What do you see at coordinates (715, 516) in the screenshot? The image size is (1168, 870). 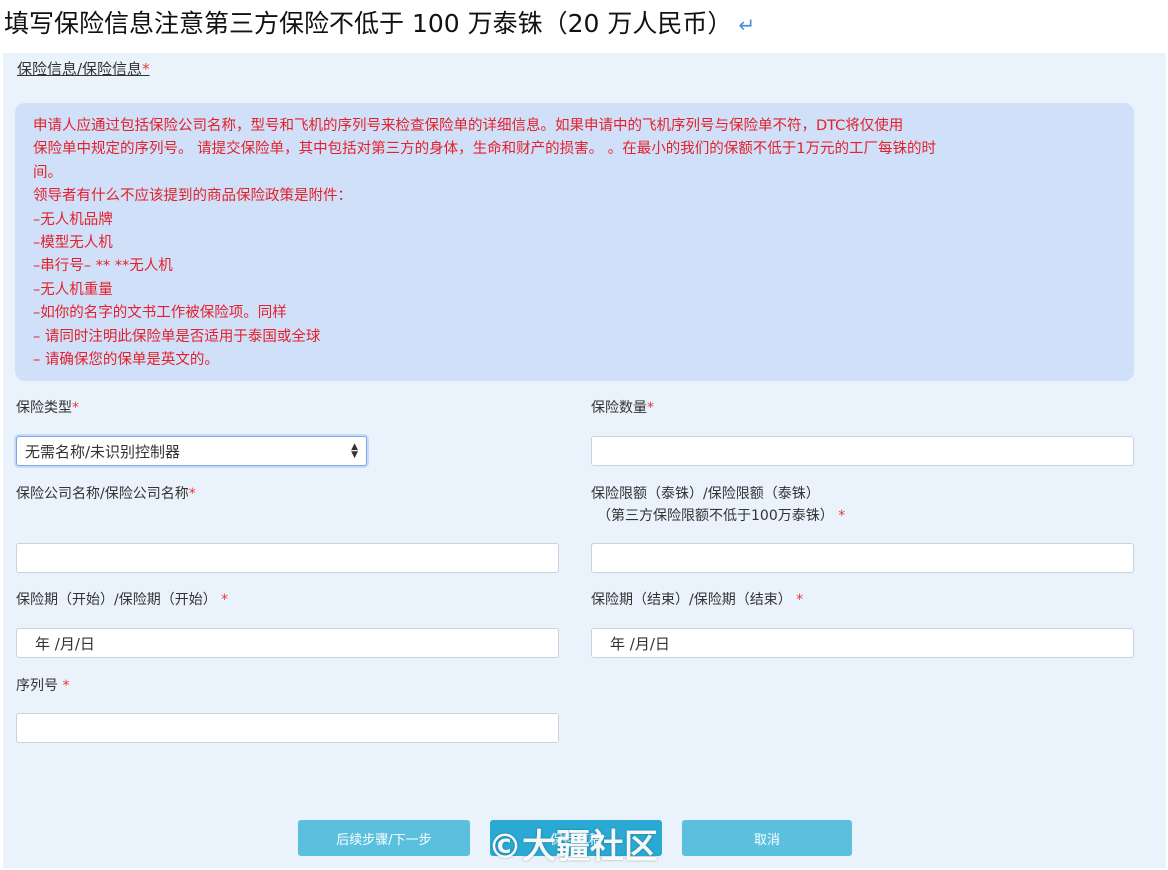 I see `insurance-limit-label-line2: （第三方保险限额不低于100万泰铢）` at bounding box center [715, 516].